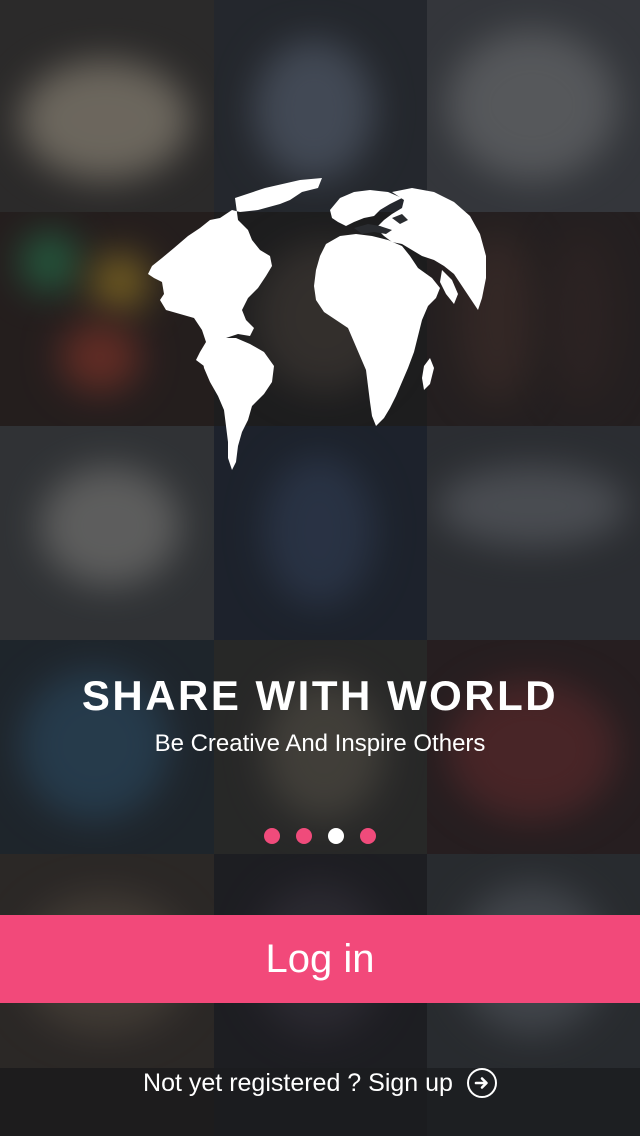 This screenshot has height=1136, width=640. What do you see at coordinates (315, 322) in the screenshot?
I see `globe-icon` at bounding box center [315, 322].